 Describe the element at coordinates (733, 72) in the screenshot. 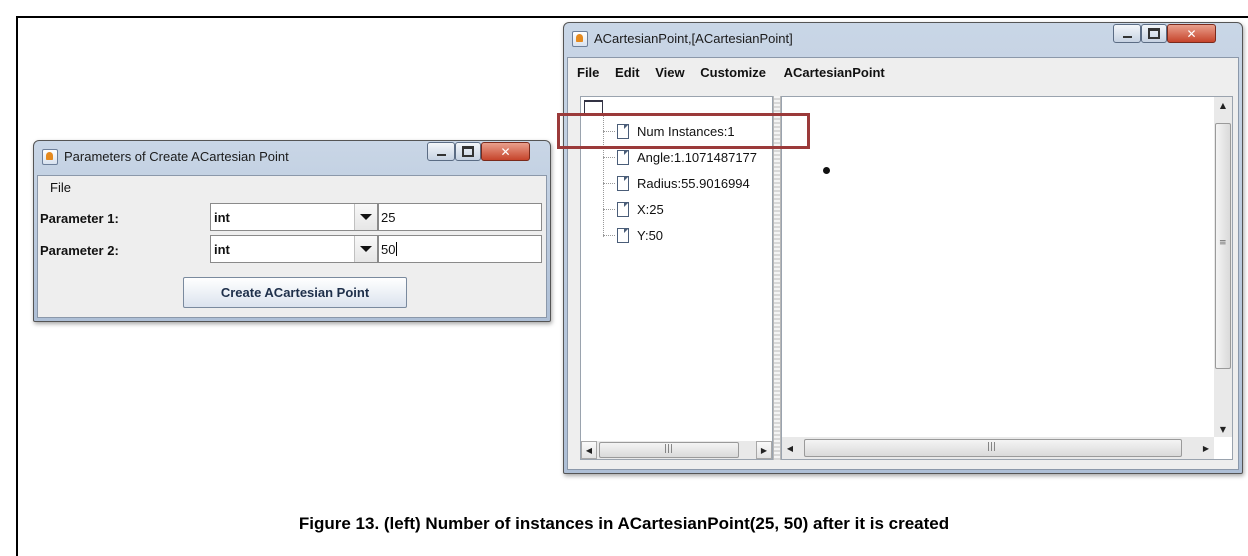

I see `menu-customize: Customize` at that location.